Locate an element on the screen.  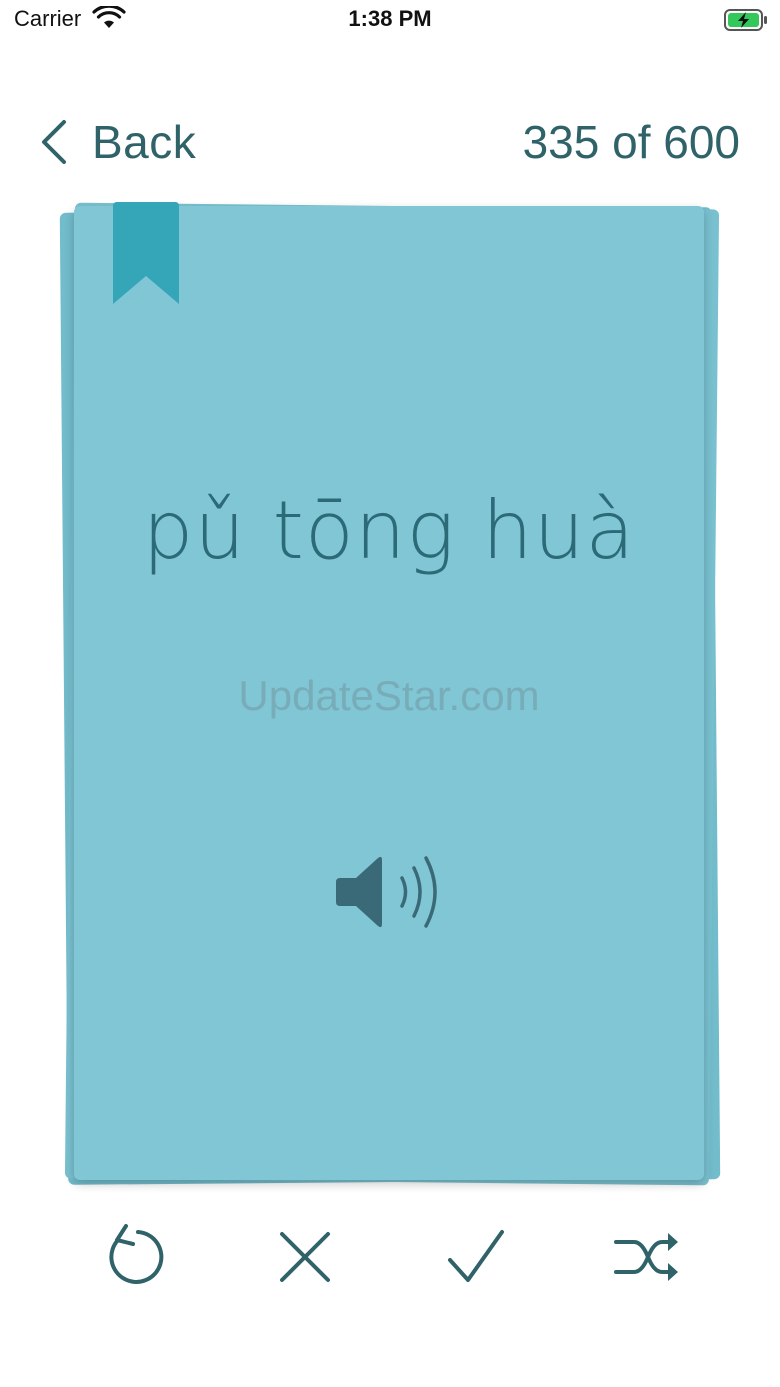
shuffle-icon is located at coordinates (647, 1257).